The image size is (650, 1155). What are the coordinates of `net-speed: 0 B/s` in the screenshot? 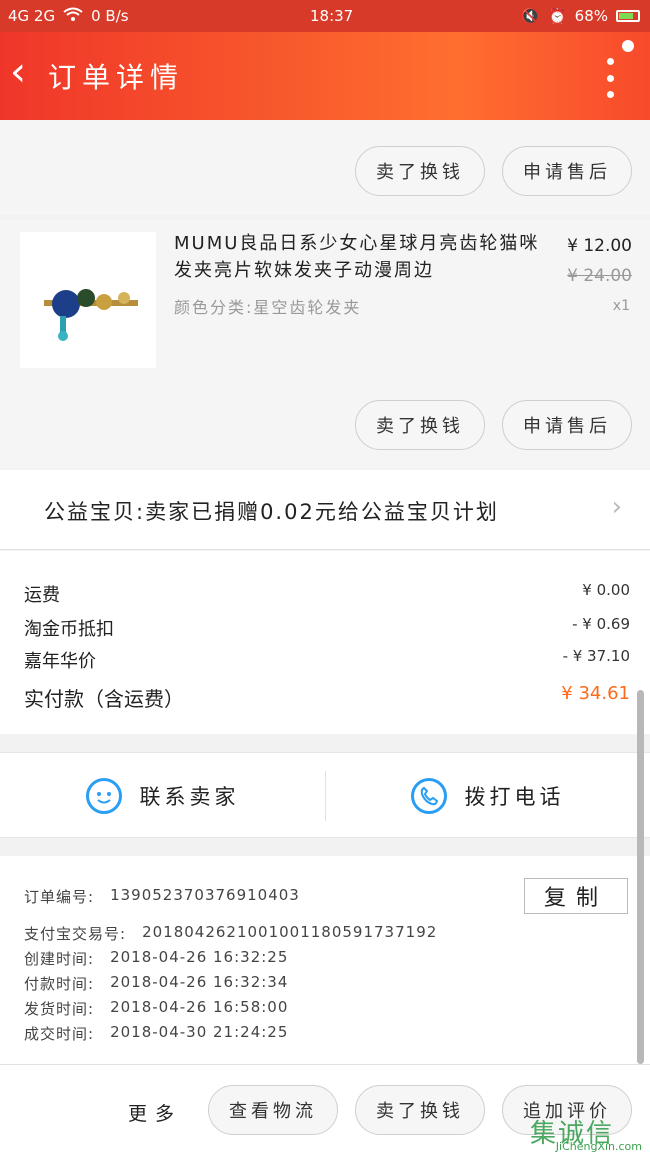 It's located at (110, 16).